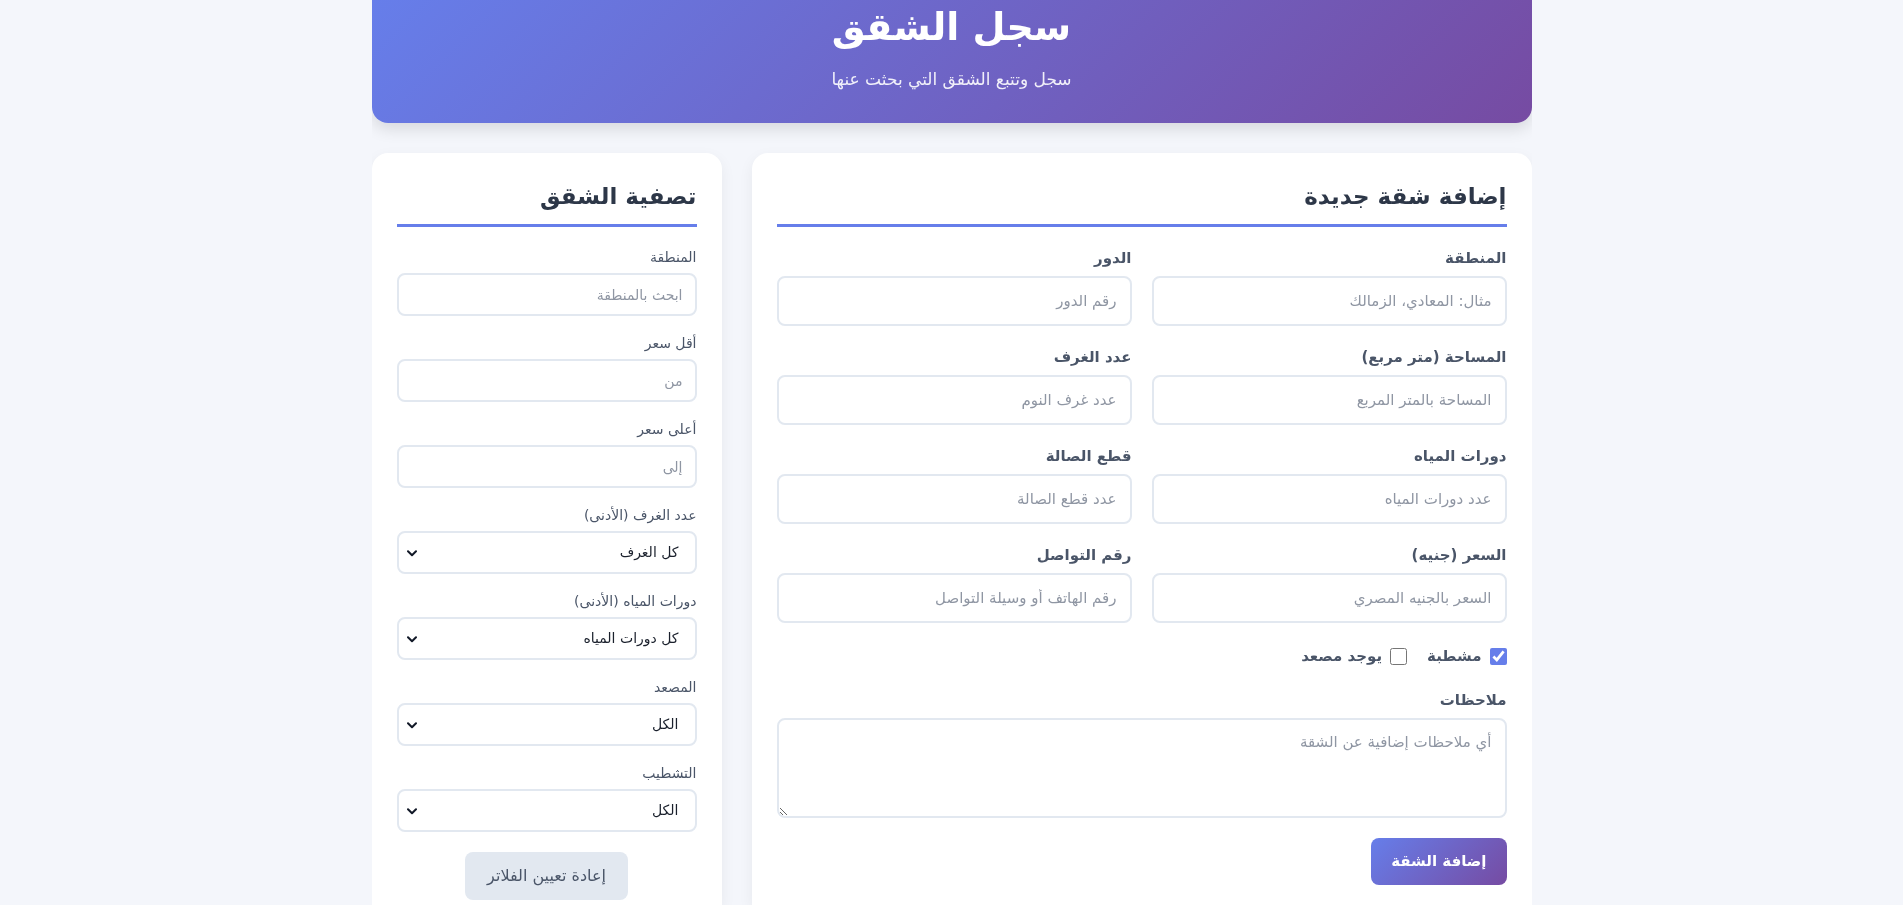 The image size is (1903, 905). I want to click on field-label: المساحة (متر مربع), so click(1433, 357).